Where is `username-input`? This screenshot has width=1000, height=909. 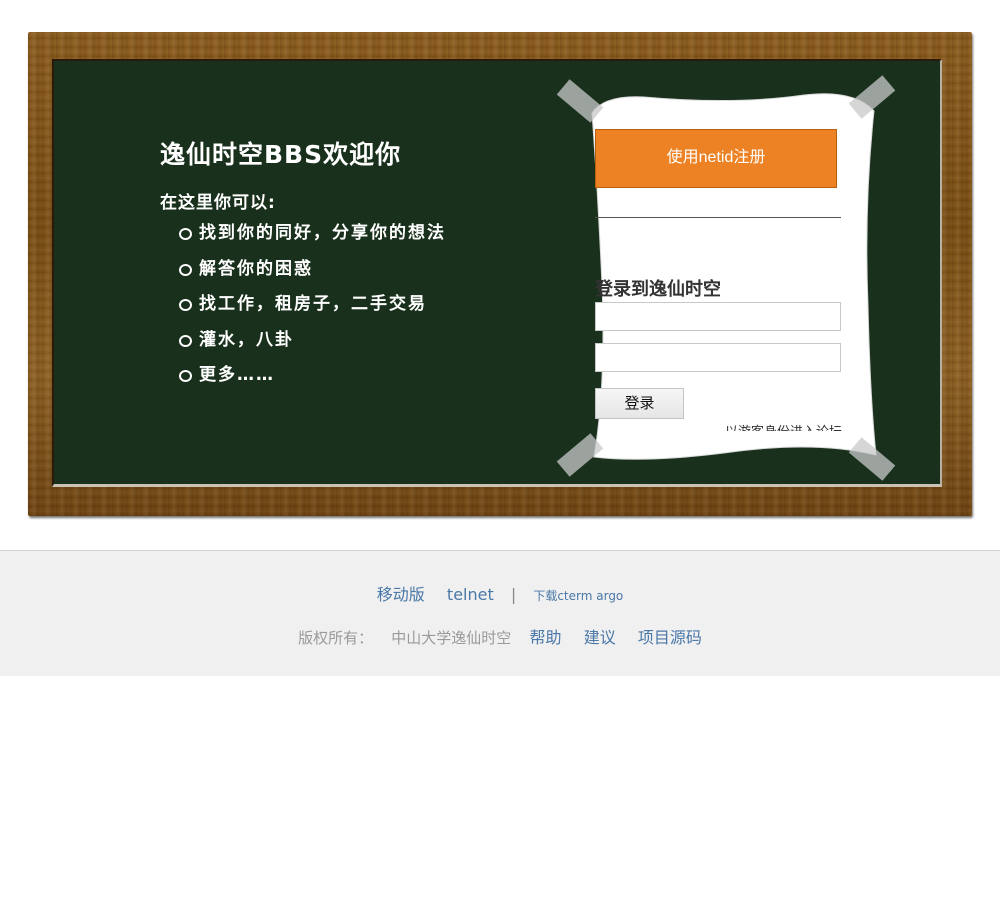 username-input is located at coordinates (718, 316).